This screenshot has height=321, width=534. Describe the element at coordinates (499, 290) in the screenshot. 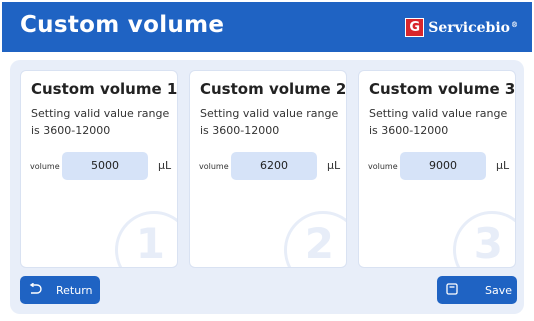

I see `save-button-label: Save` at that location.